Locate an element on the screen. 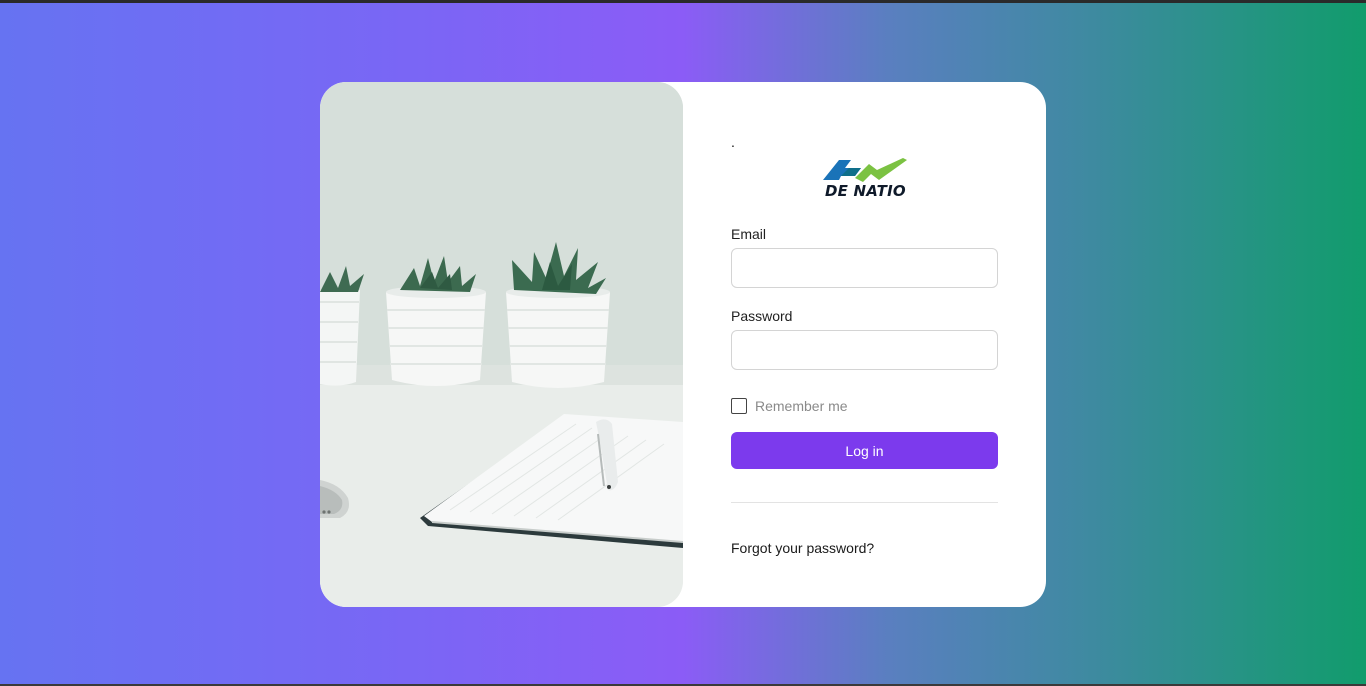 The image size is (1366, 686). logo-text: DE NATIO is located at coordinates (865, 191).